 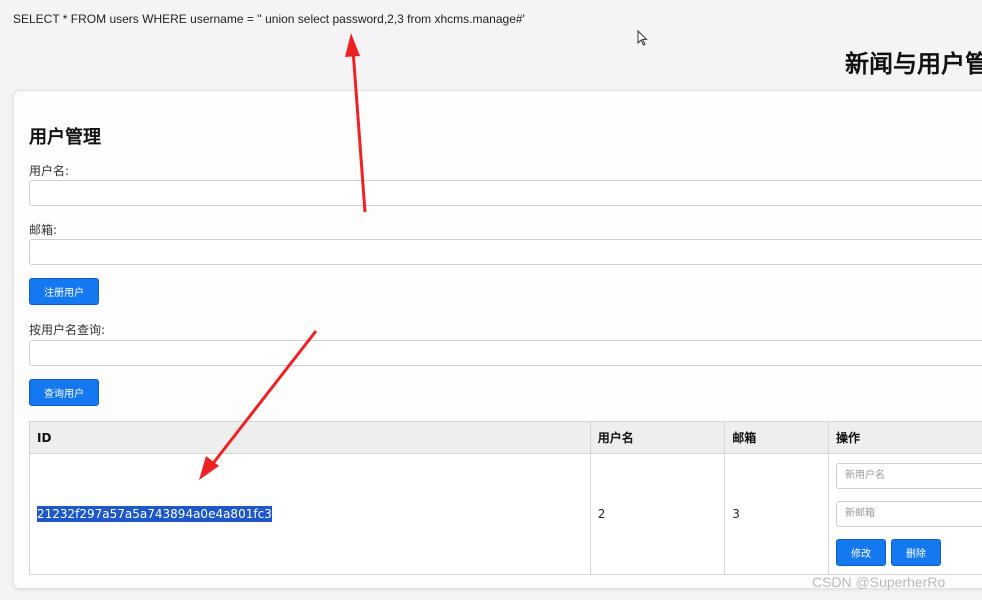 I want to click on cell-actions: 新用户名 新邮箱 修改 删除, so click(x=905, y=514).